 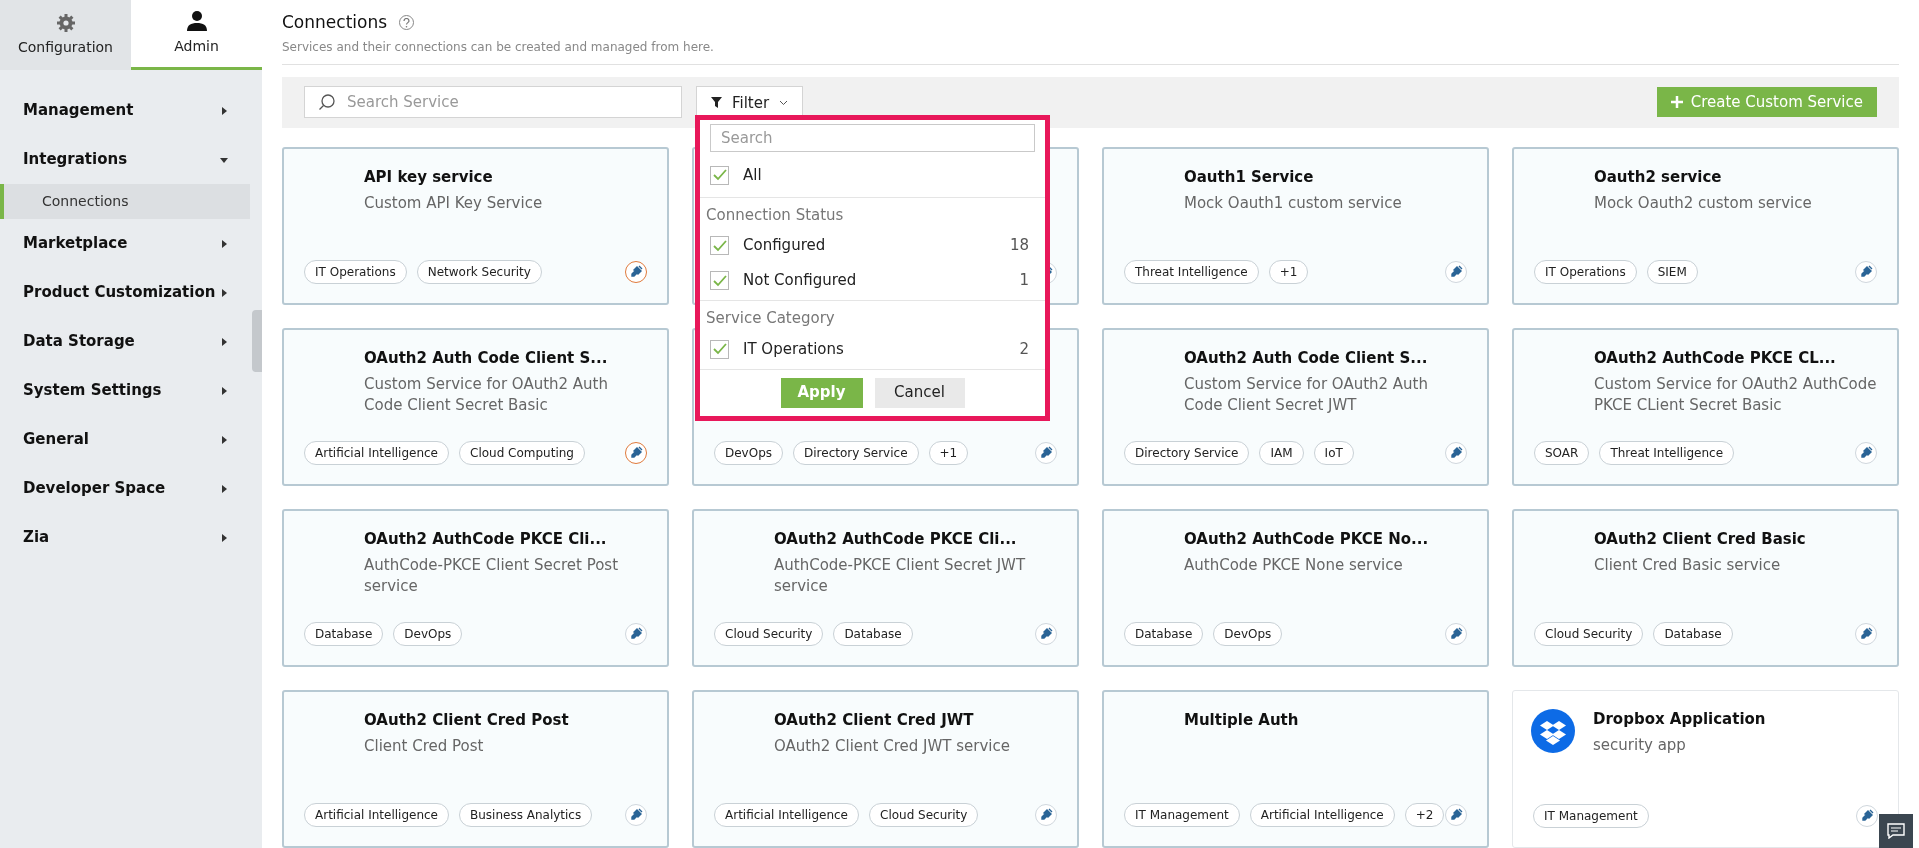 What do you see at coordinates (1293, 203) in the screenshot?
I see `service-description: Mock Oauth1 custom service` at bounding box center [1293, 203].